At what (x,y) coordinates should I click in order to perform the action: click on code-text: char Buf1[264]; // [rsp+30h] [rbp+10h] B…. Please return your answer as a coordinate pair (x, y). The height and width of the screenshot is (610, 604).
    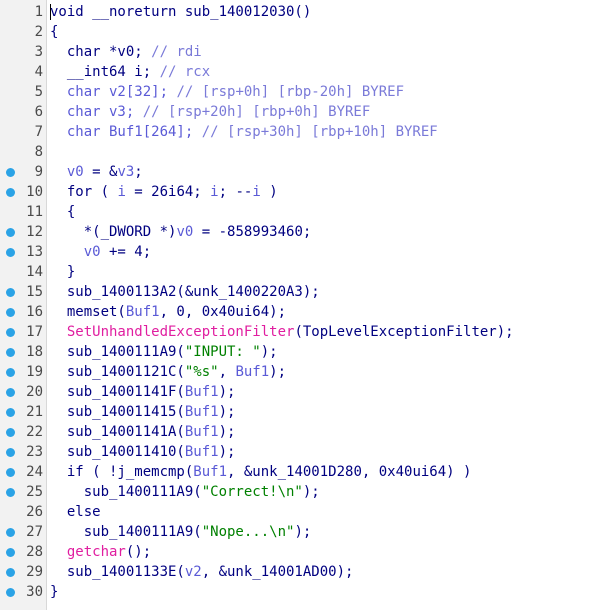
    Looking at the image, I should click on (244, 132).